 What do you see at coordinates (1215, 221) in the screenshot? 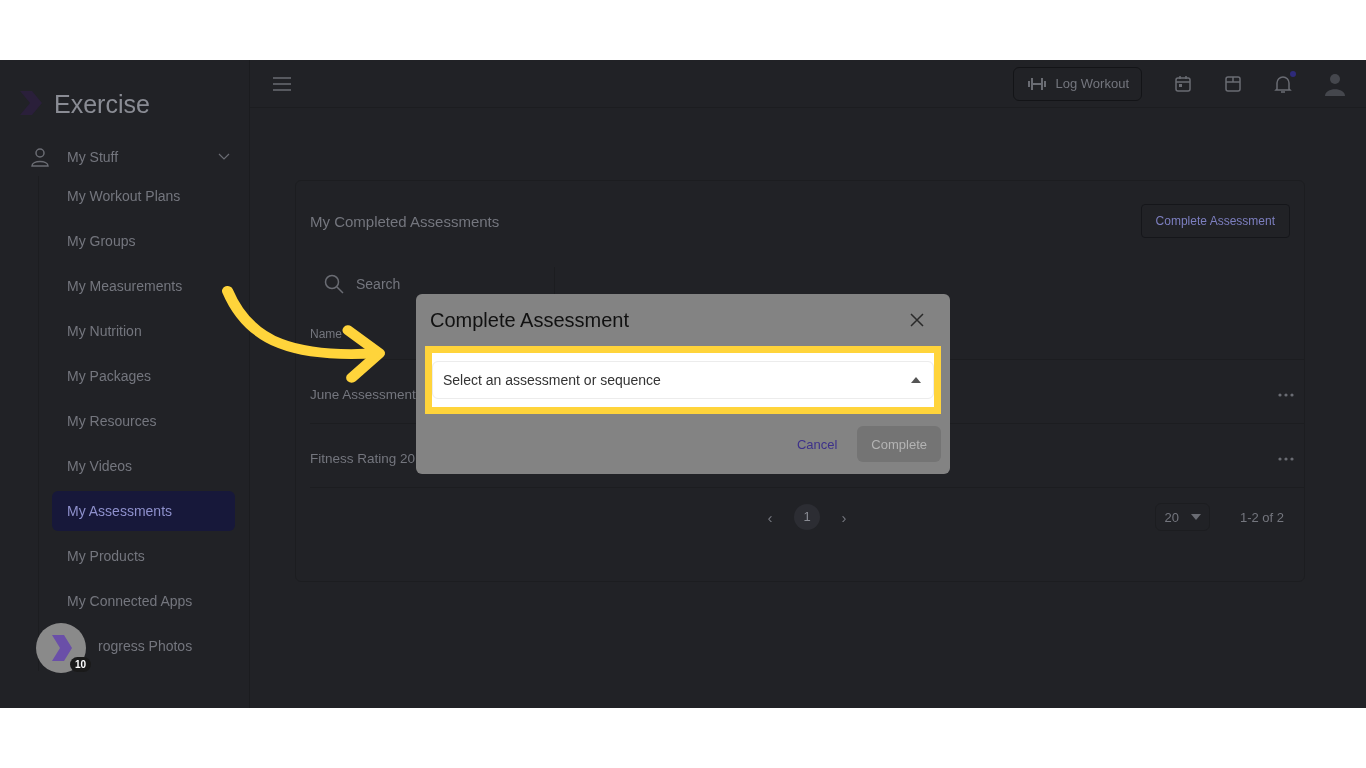
I see `complete-assessment-button: Complete Assessment` at bounding box center [1215, 221].